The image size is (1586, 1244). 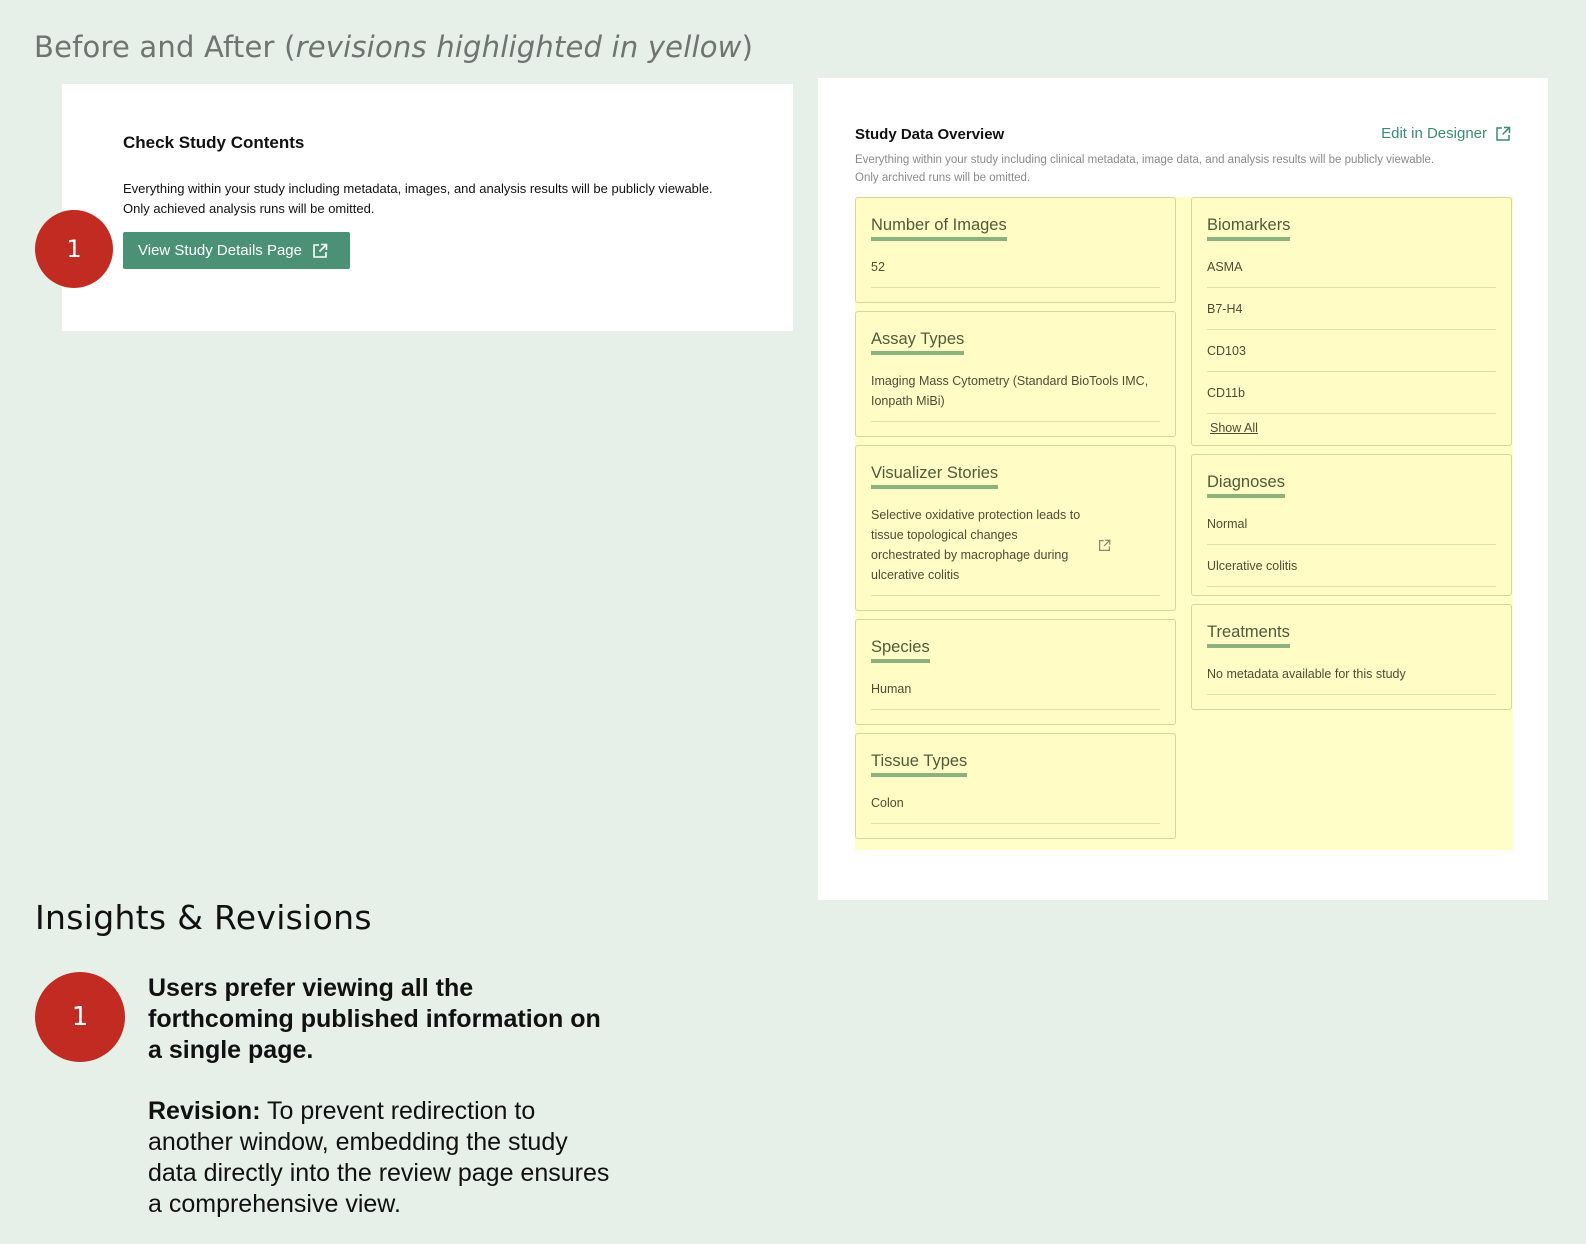 What do you see at coordinates (1015, 803) in the screenshot?
I see `list-item: Colon` at bounding box center [1015, 803].